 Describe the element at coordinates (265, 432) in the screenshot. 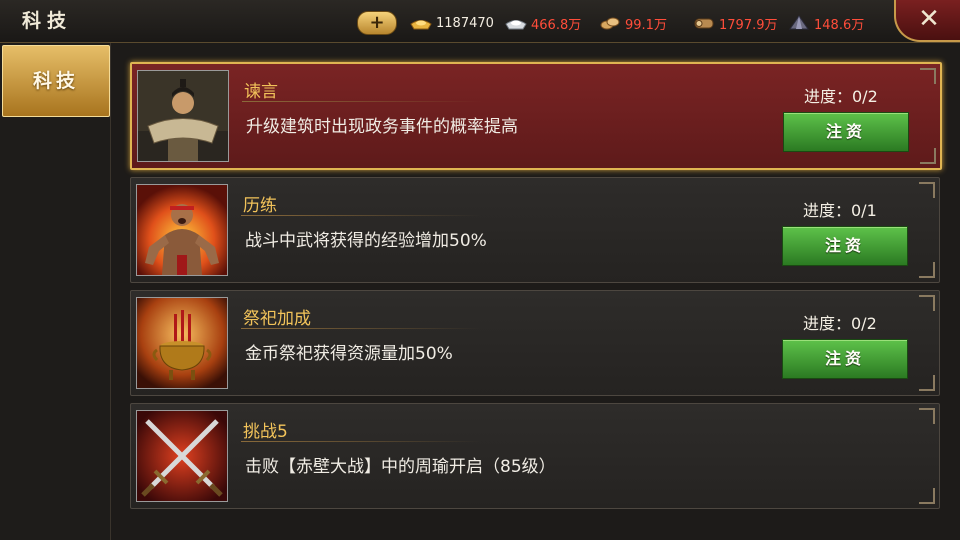

I see `tech-title: 挑战5` at that location.